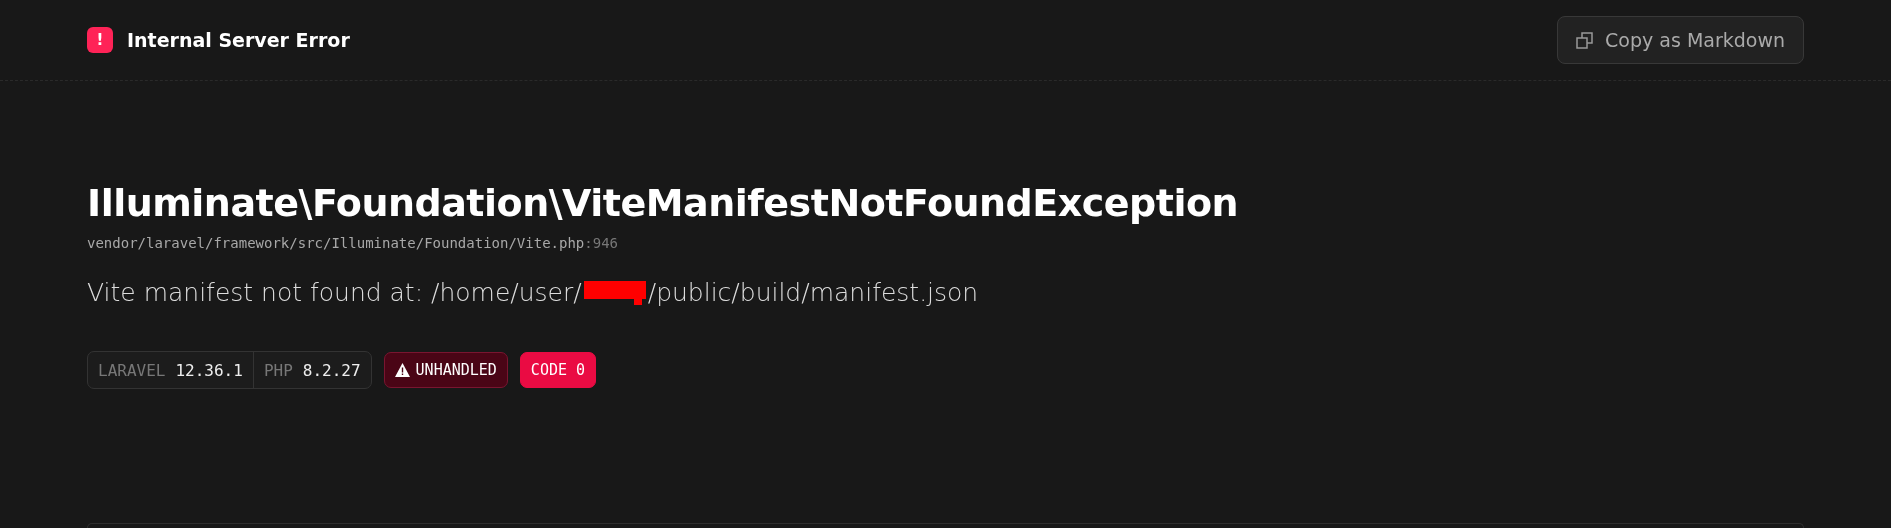 This screenshot has width=1891, height=528. I want to click on warning-icon, so click(402, 370).